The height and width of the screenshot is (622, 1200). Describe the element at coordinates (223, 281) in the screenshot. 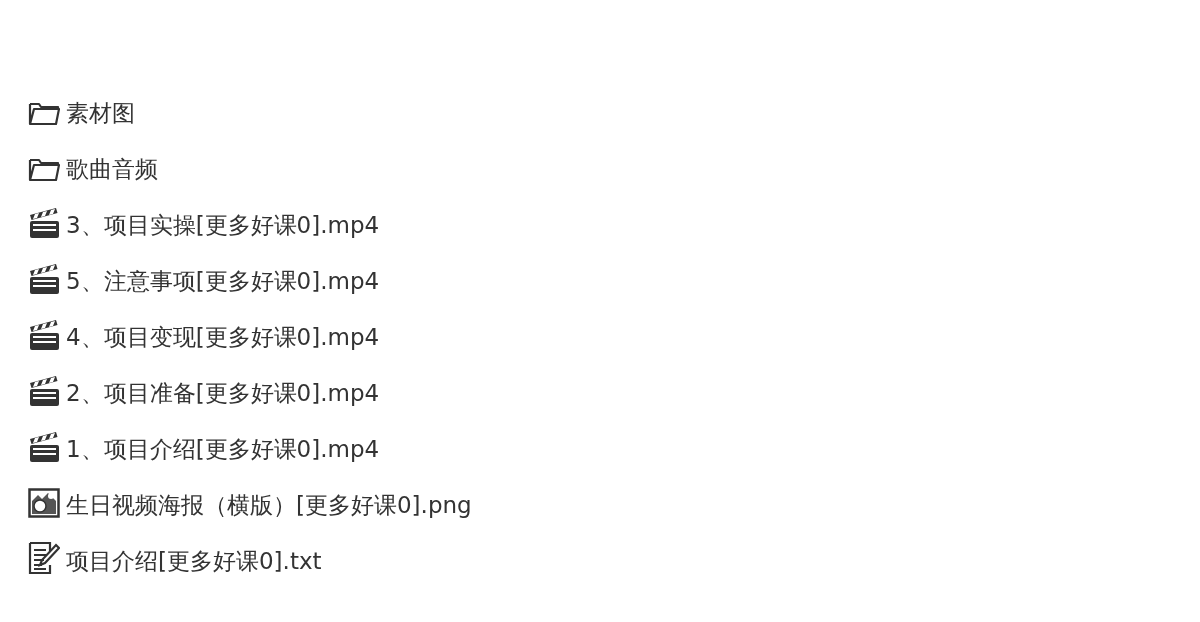

I see `file-name: 5、注意事项[更多好课0].mp4` at that location.